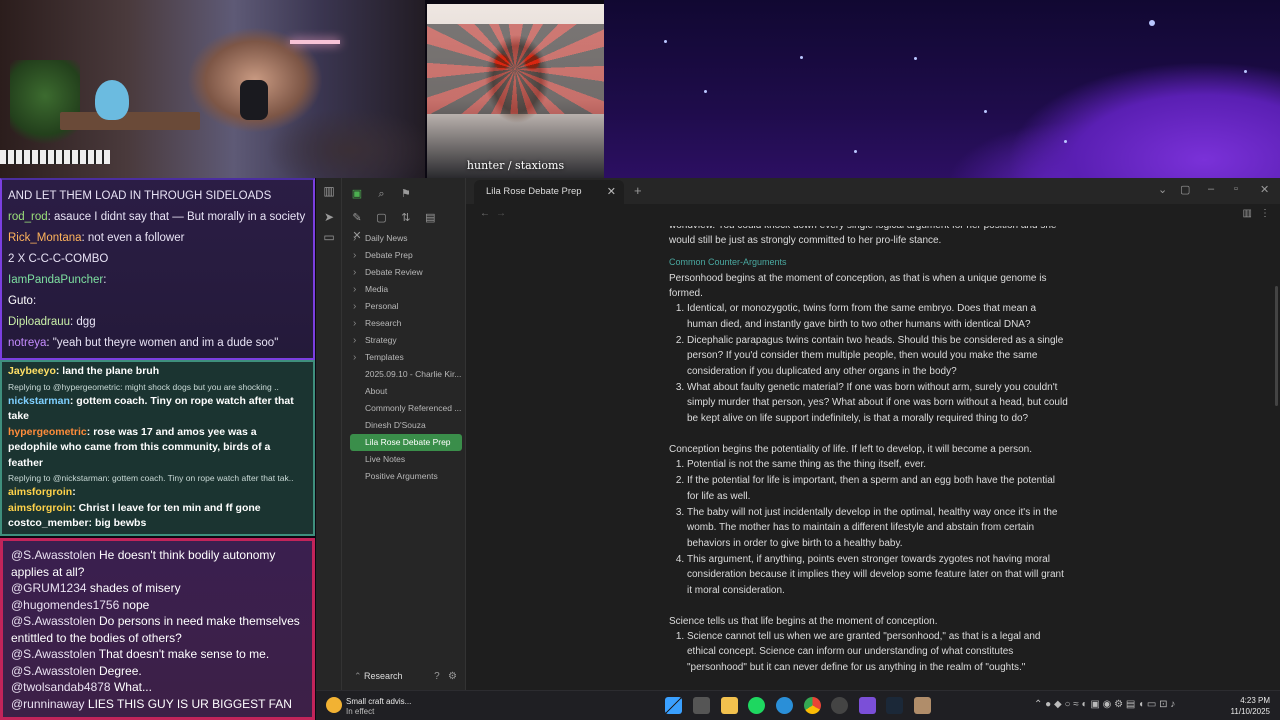 Image resolution: width=1280 pixels, height=720 pixels. I want to click on folder-templates: Templates, so click(406, 357).